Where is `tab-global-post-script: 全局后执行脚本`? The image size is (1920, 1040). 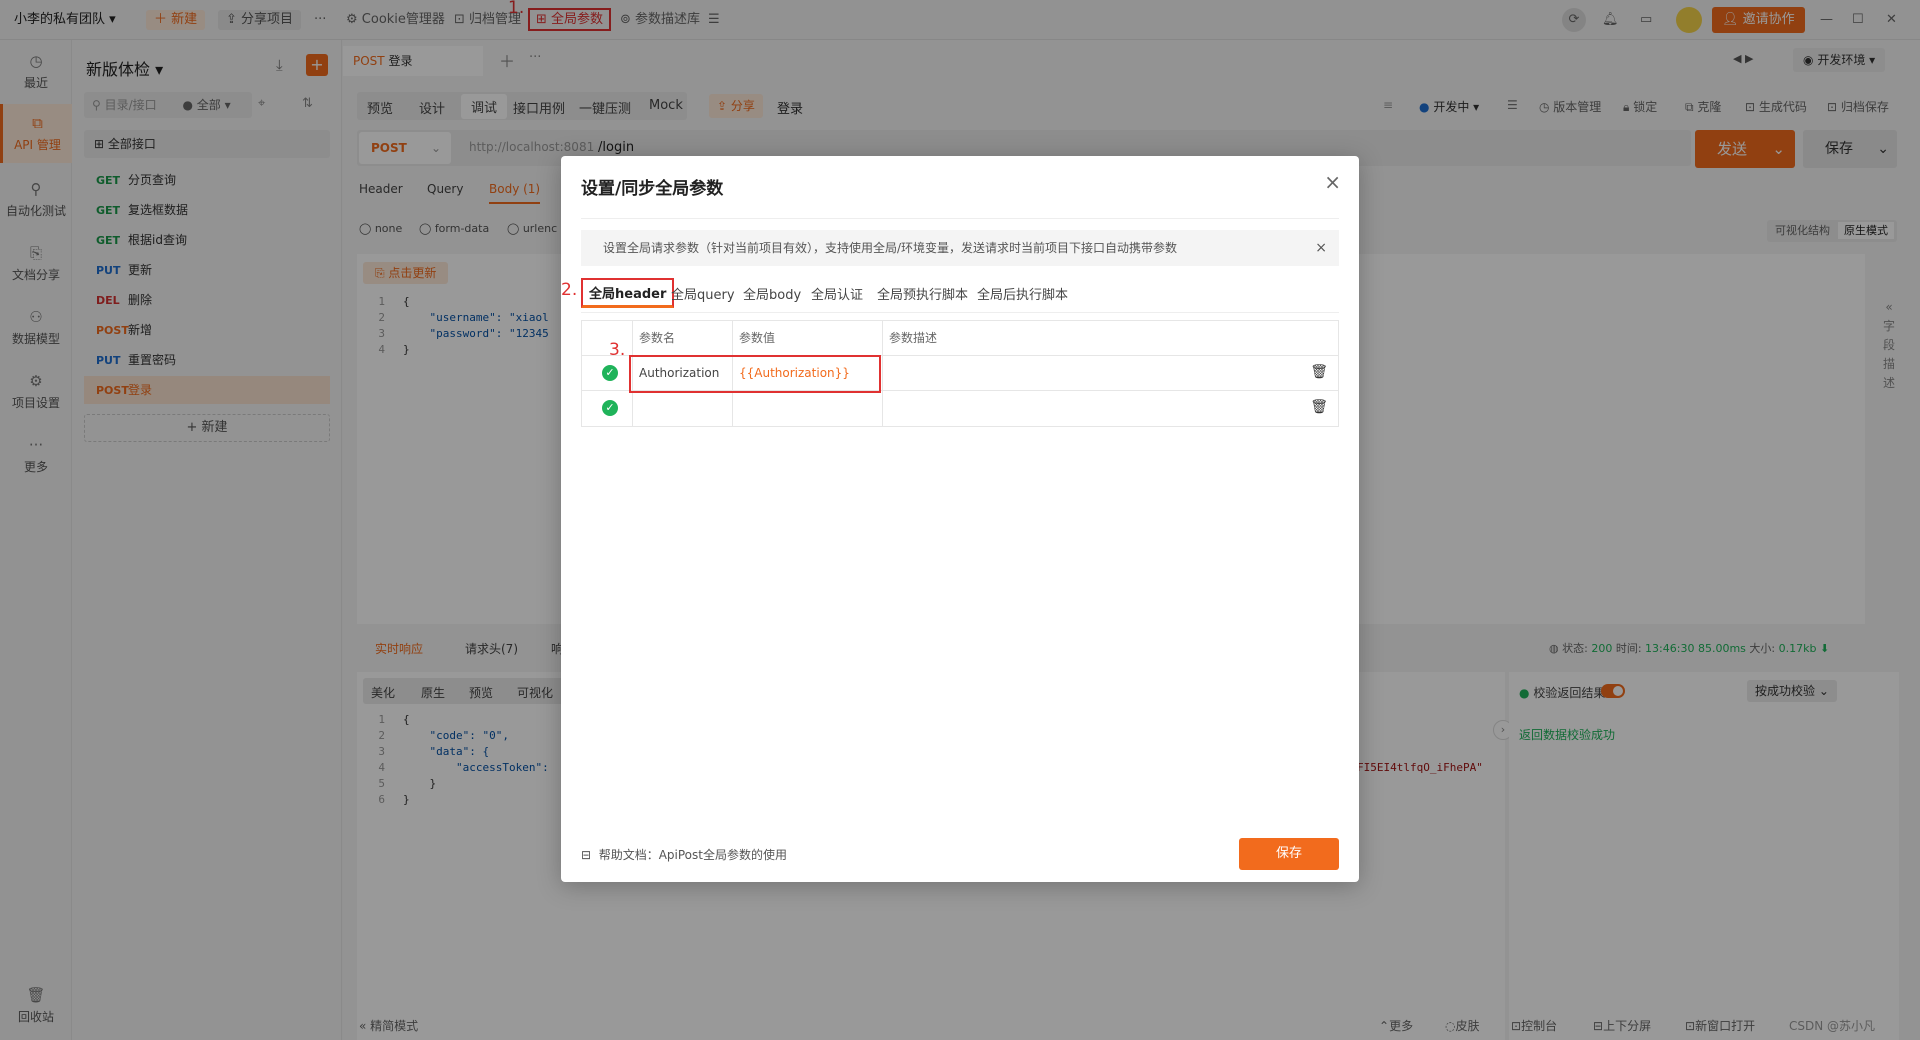 tab-global-post-script: 全局后执行脚本 is located at coordinates (1022, 293).